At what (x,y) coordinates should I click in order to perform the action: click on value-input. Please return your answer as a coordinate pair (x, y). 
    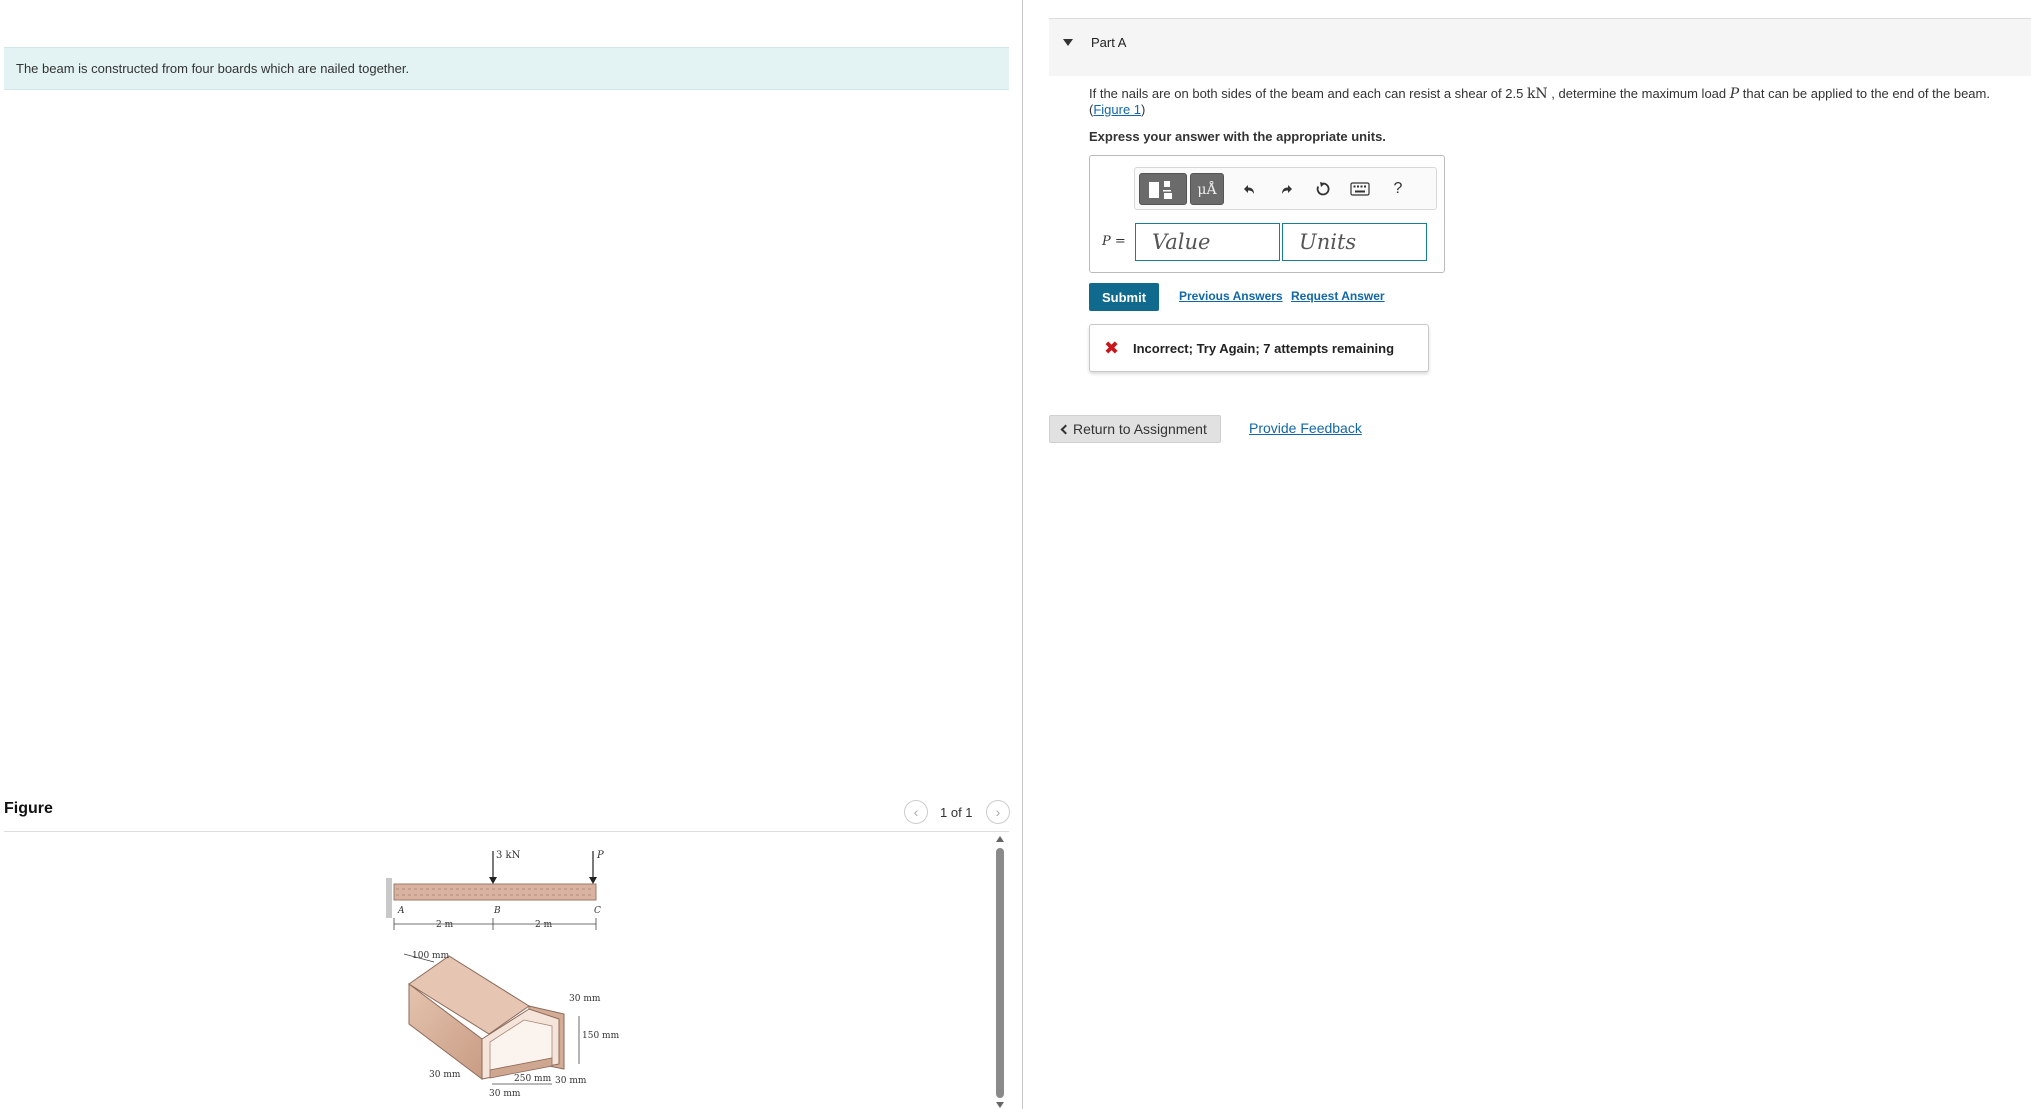
    Looking at the image, I should click on (1207, 242).